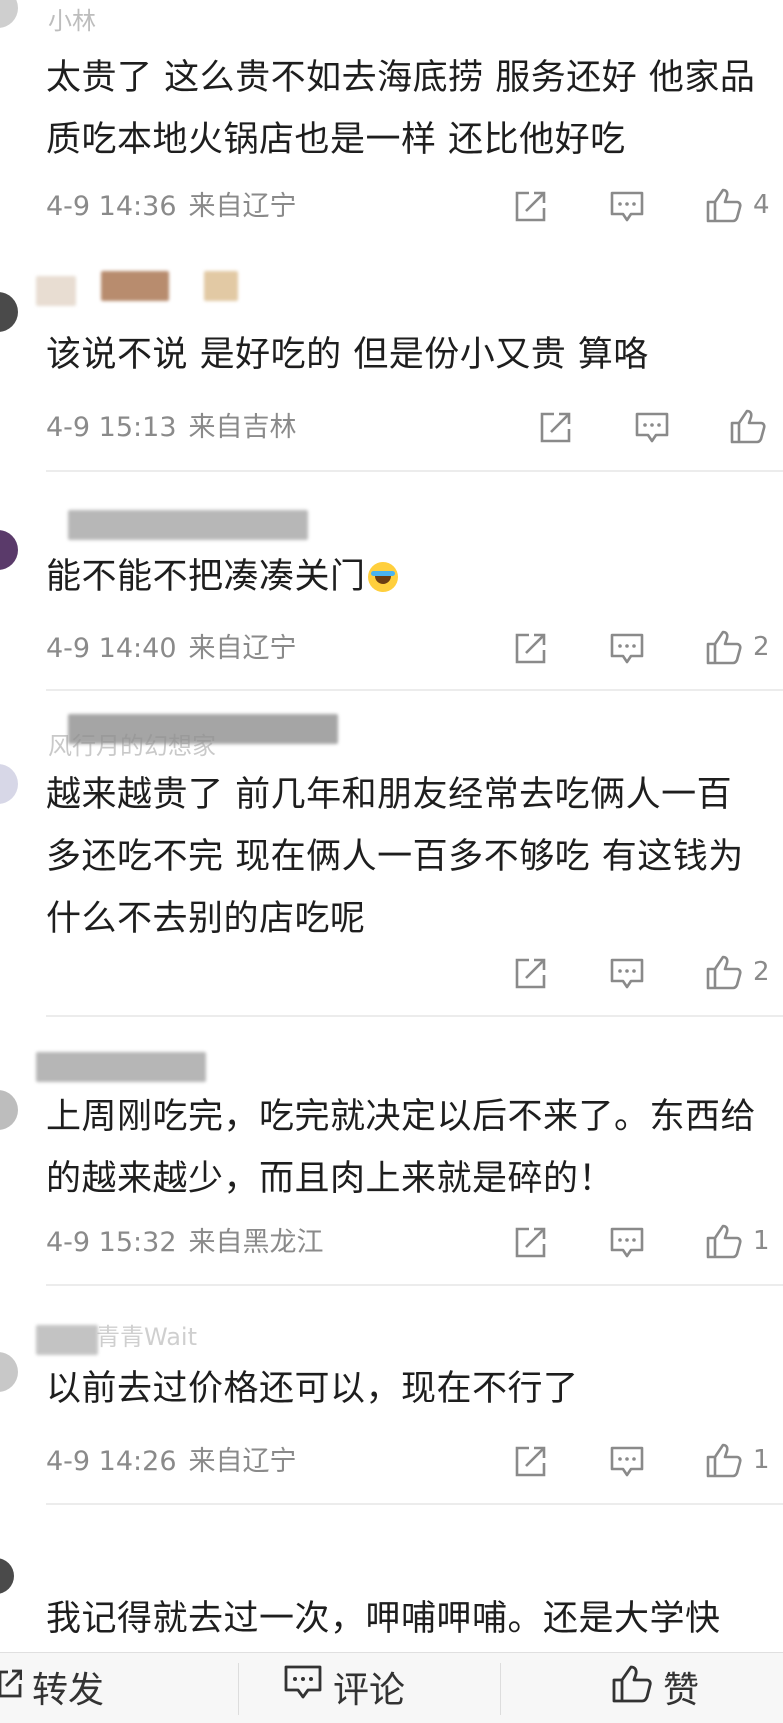  Describe the element at coordinates (401, 109) in the screenshot. I see `comment-text: 太贵了 这么贵不如去海底捞 服务还好 他家品质吃本地火锅店也是一样 还比他好吃` at that location.